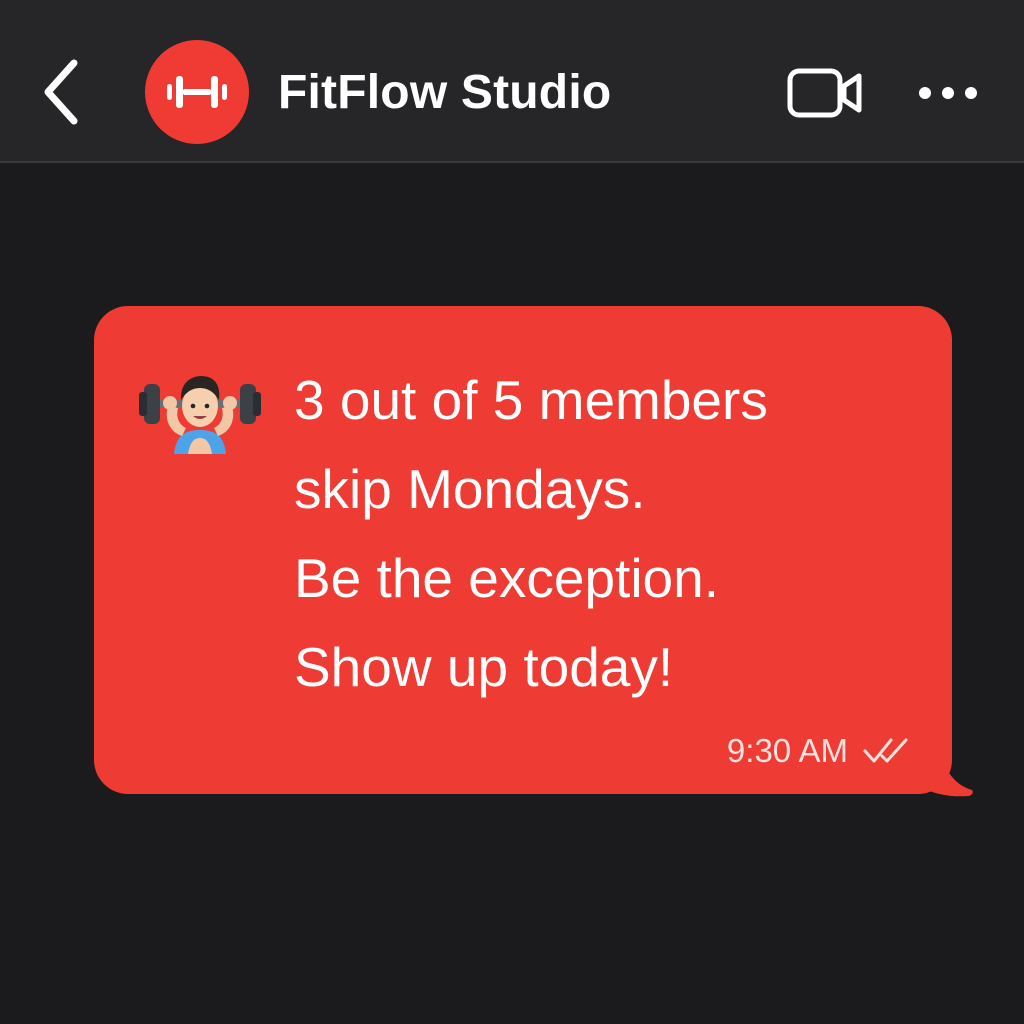 This screenshot has height=1024, width=1024. Describe the element at coordinates (507, 578) in the screenshot. I see `message-line: Be the exception.` at that location.